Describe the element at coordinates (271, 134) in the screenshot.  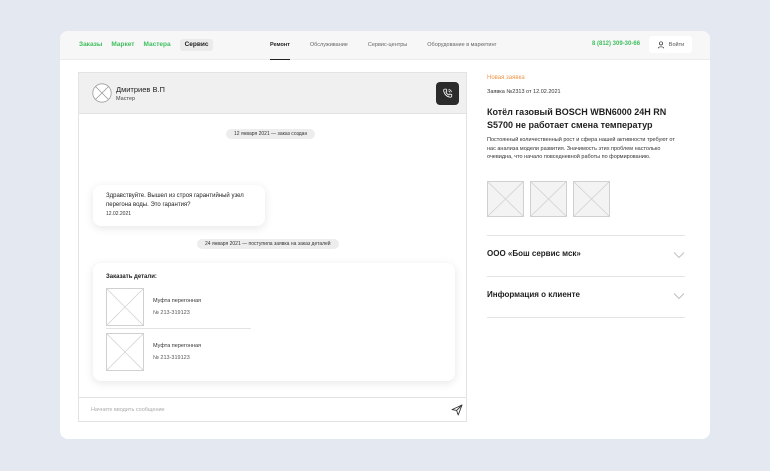
I see `system-message-created: 12 января 2021 — заказ создан` at that location.